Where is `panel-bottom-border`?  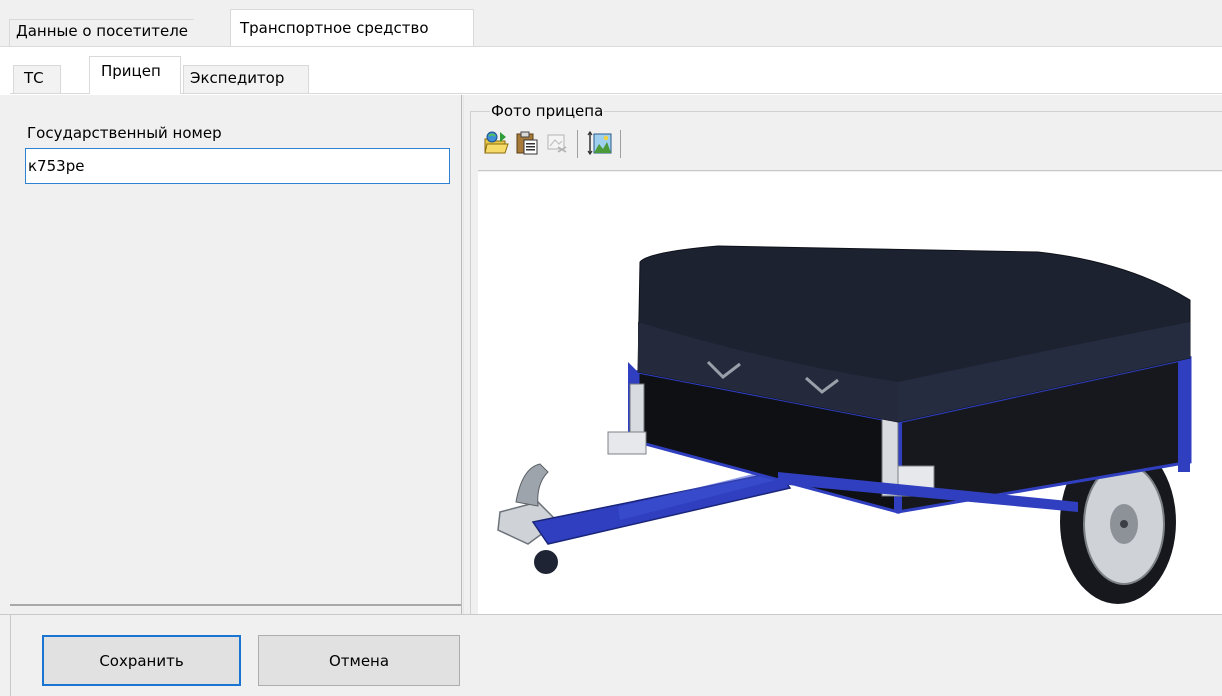
panel-bottom-border is located at coordinates (235, 605).